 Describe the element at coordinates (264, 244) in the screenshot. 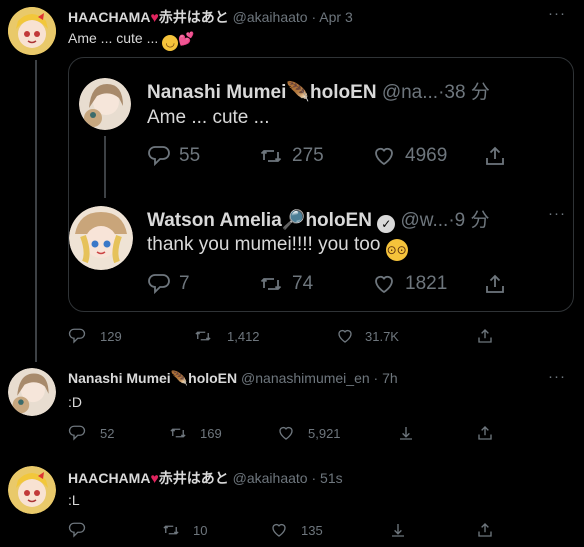

I see `tweet-text: thank you mumei!!!! you too` at that location.